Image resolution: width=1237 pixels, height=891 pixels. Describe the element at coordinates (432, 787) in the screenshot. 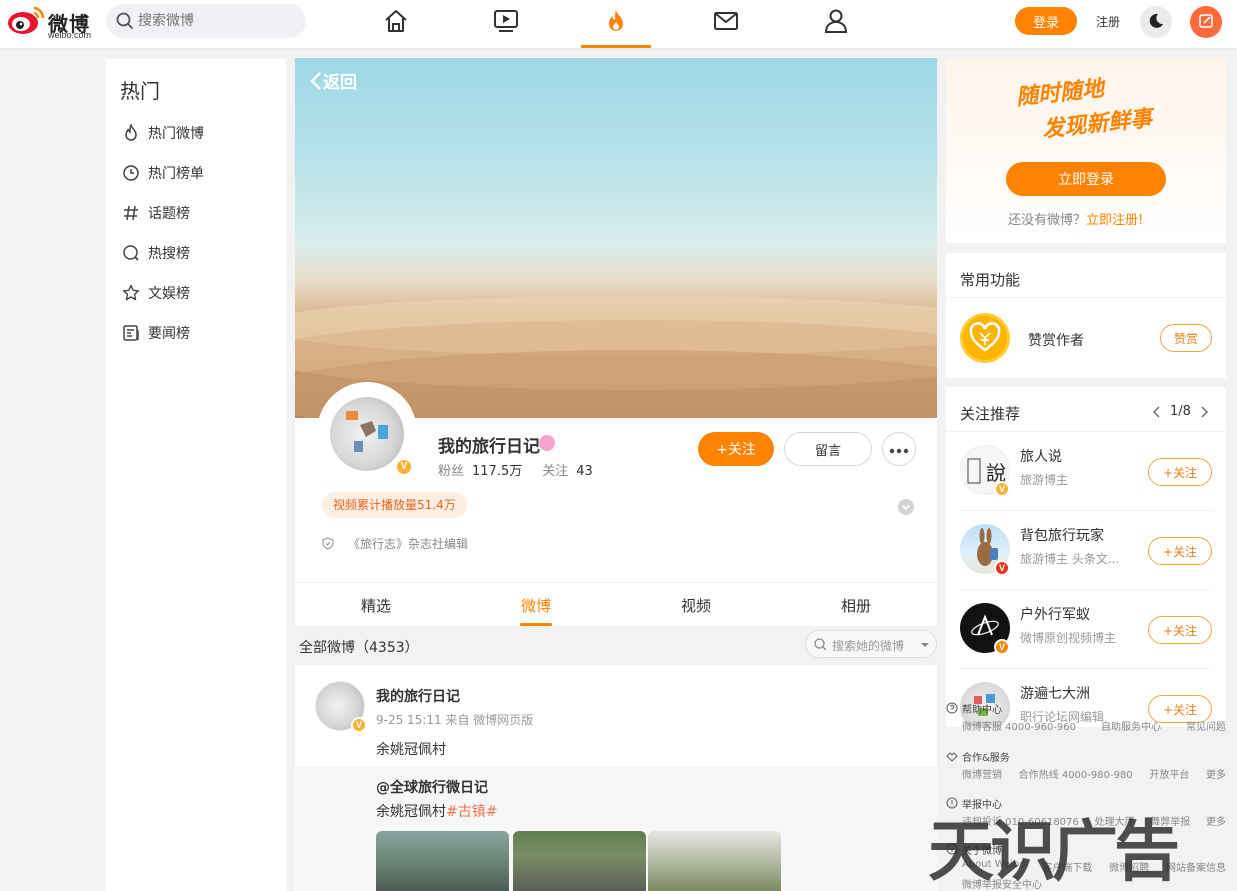

I see `repost-author: @全球旅行微日记` at that location.